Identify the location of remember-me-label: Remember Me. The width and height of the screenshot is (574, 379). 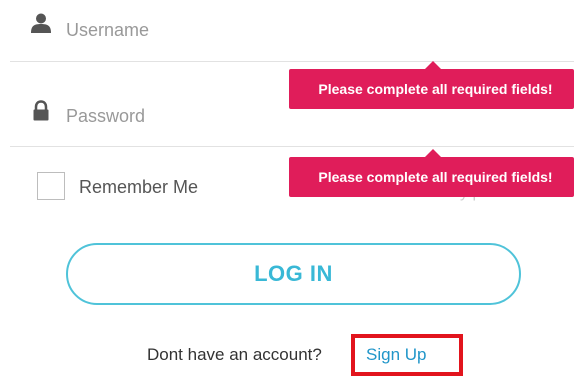
(138, 187).